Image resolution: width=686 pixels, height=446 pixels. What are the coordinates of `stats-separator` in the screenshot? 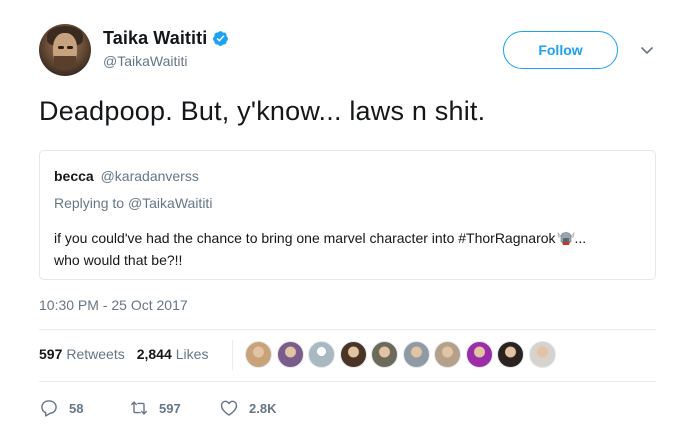 It's located at (232, 355).